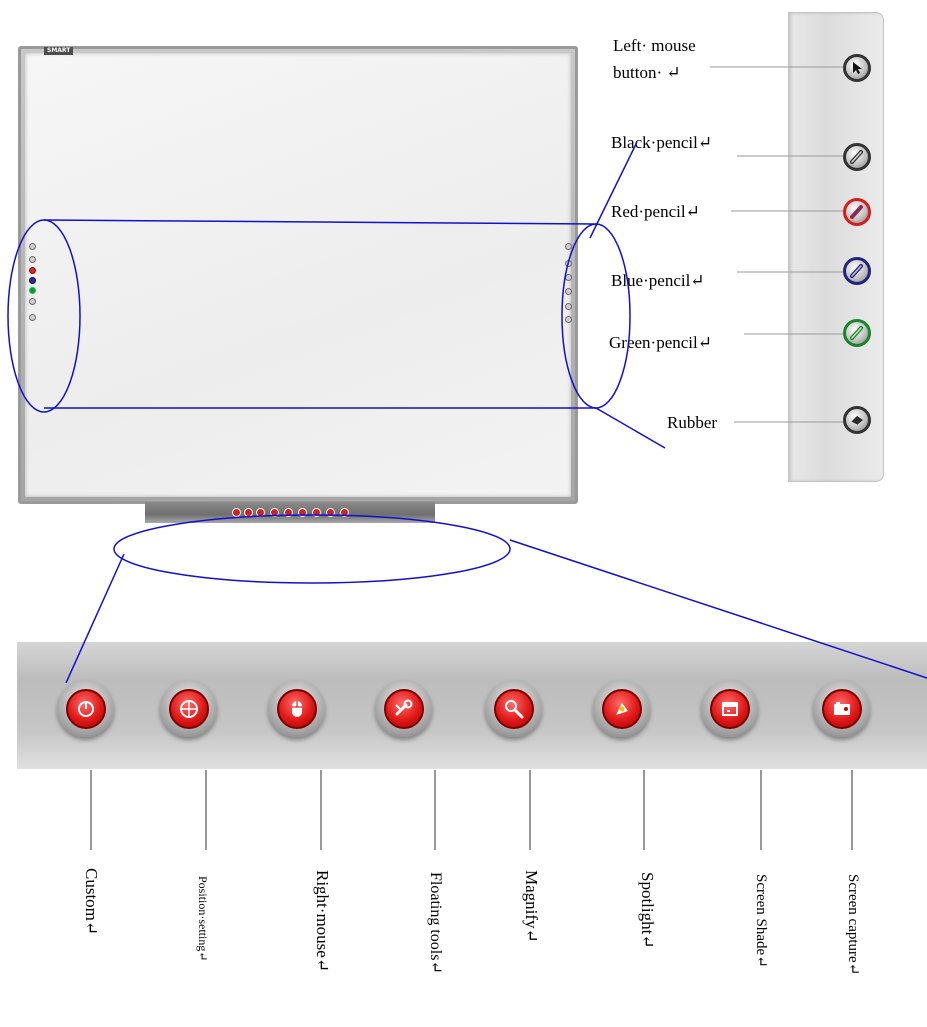 The image size is (927, 1027). I want to click on tool-label-screen-capture: Screen capture↵, so click(853, 925).